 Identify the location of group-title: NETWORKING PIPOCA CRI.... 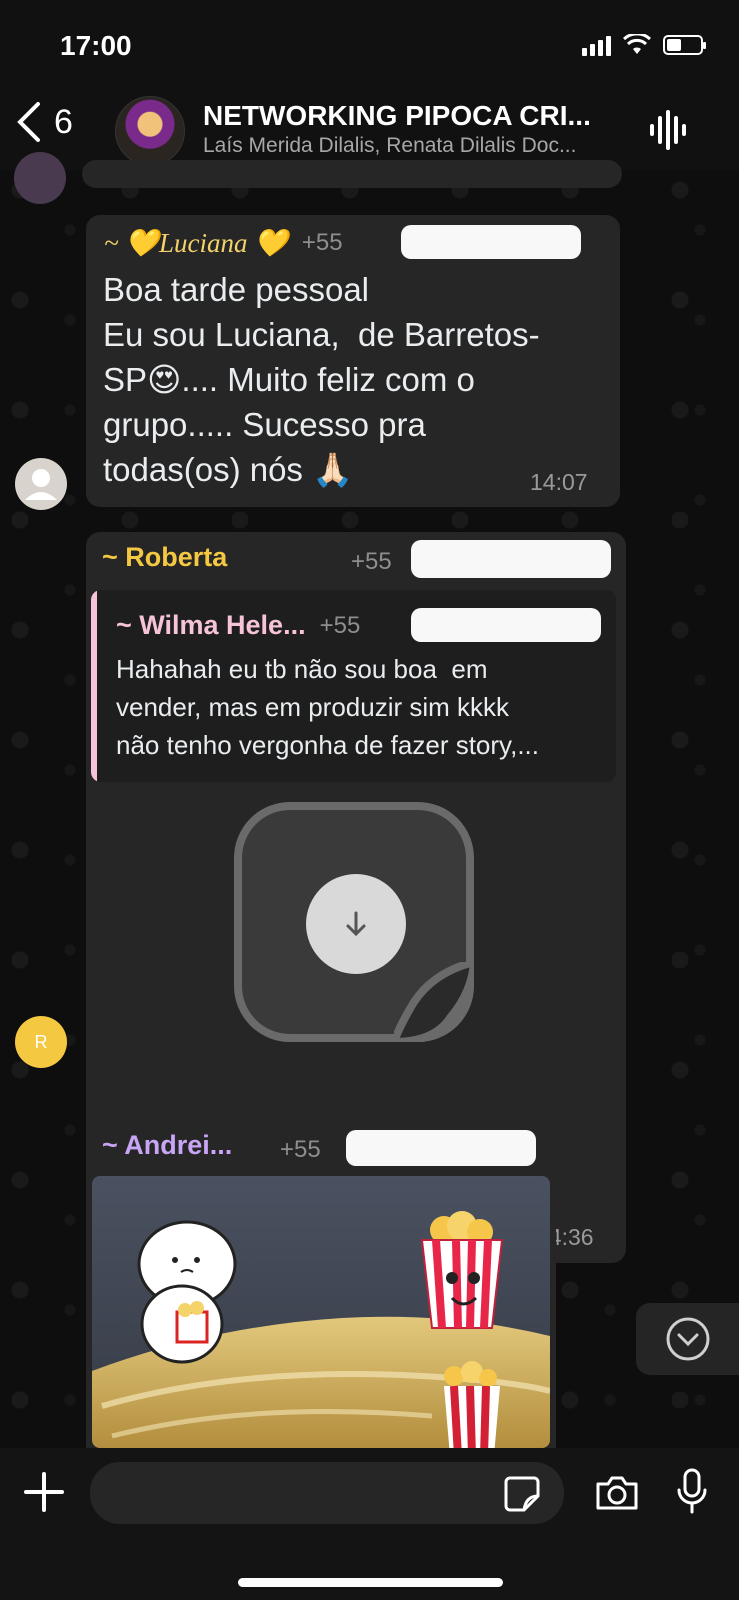
(397, 116).